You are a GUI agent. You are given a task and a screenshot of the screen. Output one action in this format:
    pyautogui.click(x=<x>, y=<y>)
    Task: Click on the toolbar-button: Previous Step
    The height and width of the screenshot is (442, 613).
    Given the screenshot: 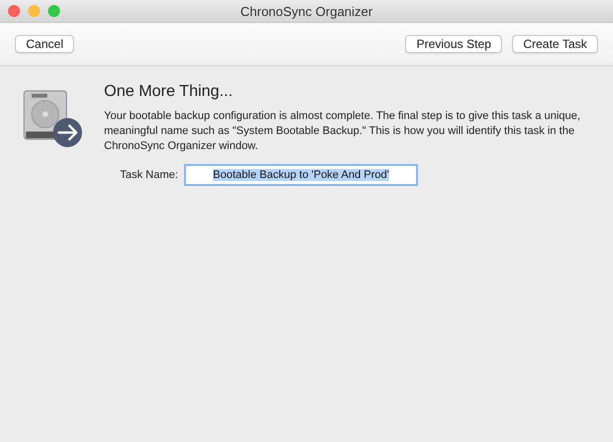 What is the action you would take?
    pyautogui.click(x=453, y=44)
    